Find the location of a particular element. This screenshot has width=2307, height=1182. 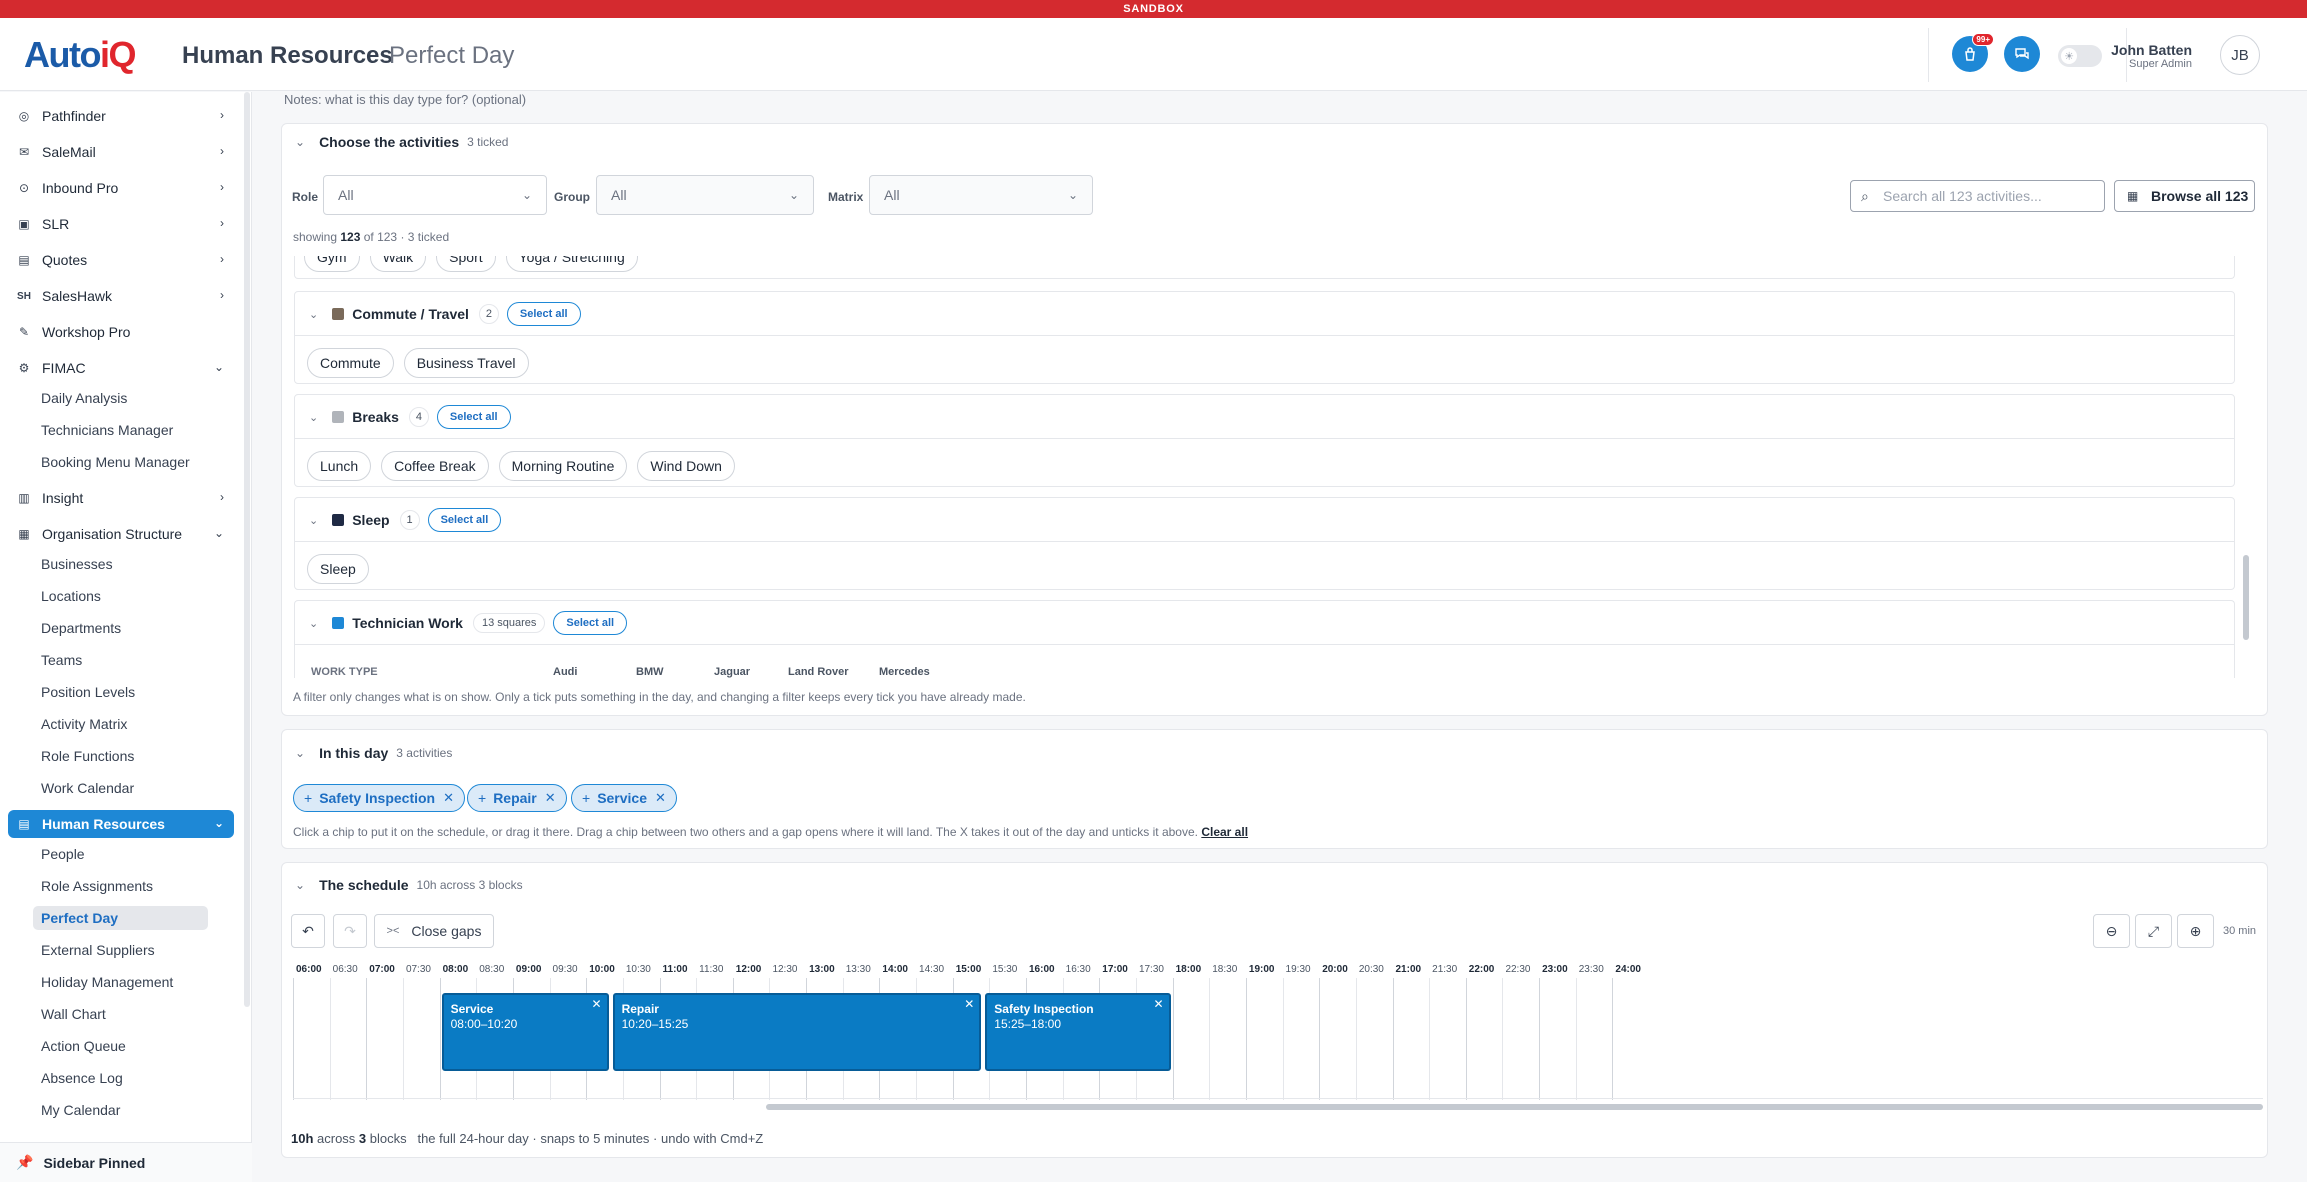

sidebar-item-human-resources: ▤ Human Resources ⌄ is located at coordinates (121, 824).